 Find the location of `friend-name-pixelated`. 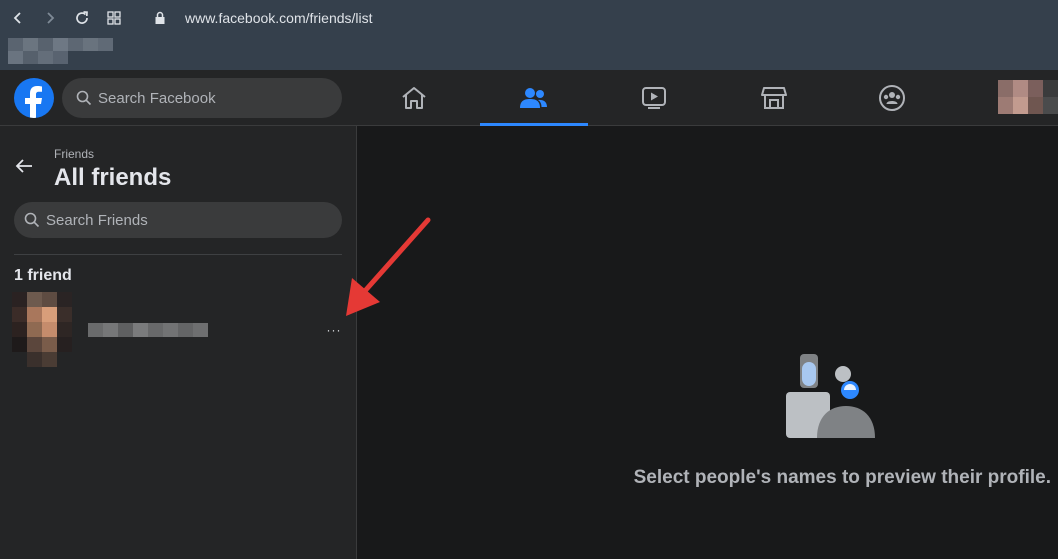

friend-name-pixelated is located at coordinates (148, 330).